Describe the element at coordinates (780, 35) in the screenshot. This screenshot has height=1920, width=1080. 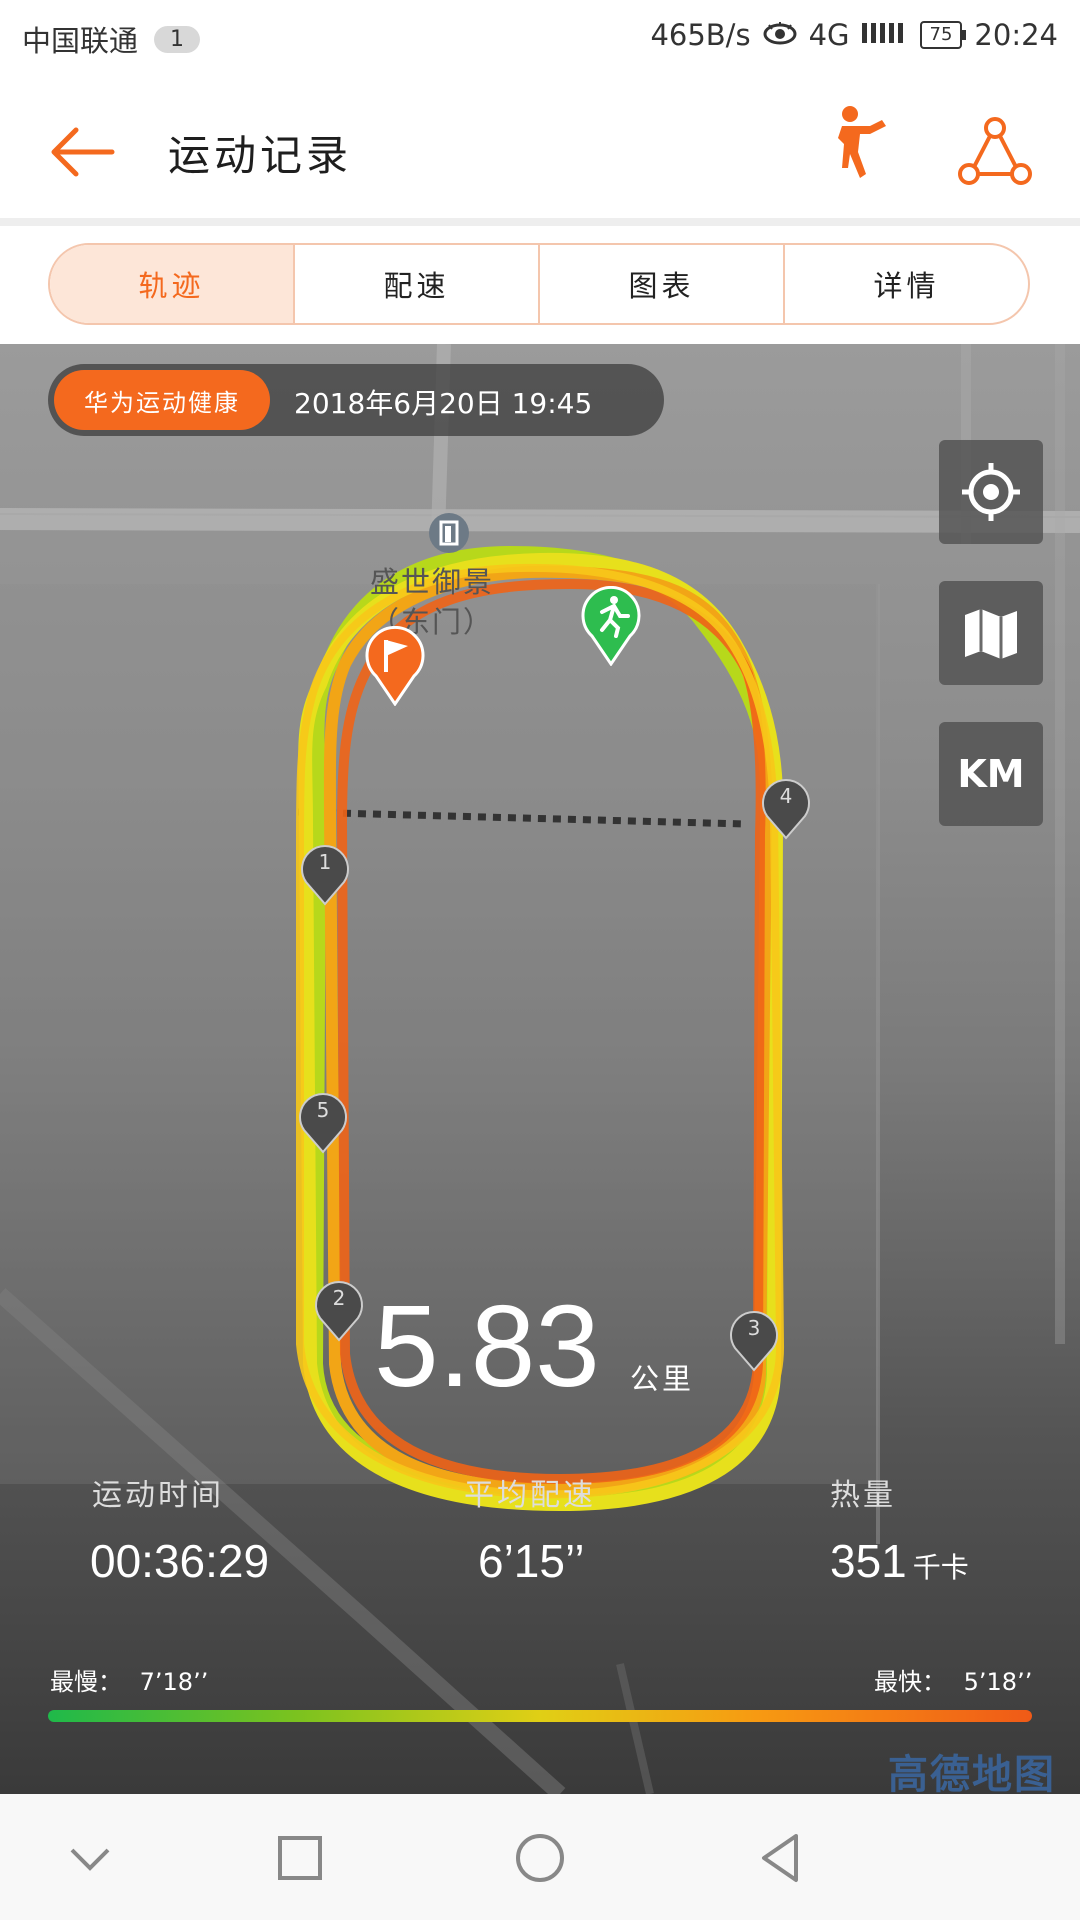
I see `eye-comfort-icon` at that location.